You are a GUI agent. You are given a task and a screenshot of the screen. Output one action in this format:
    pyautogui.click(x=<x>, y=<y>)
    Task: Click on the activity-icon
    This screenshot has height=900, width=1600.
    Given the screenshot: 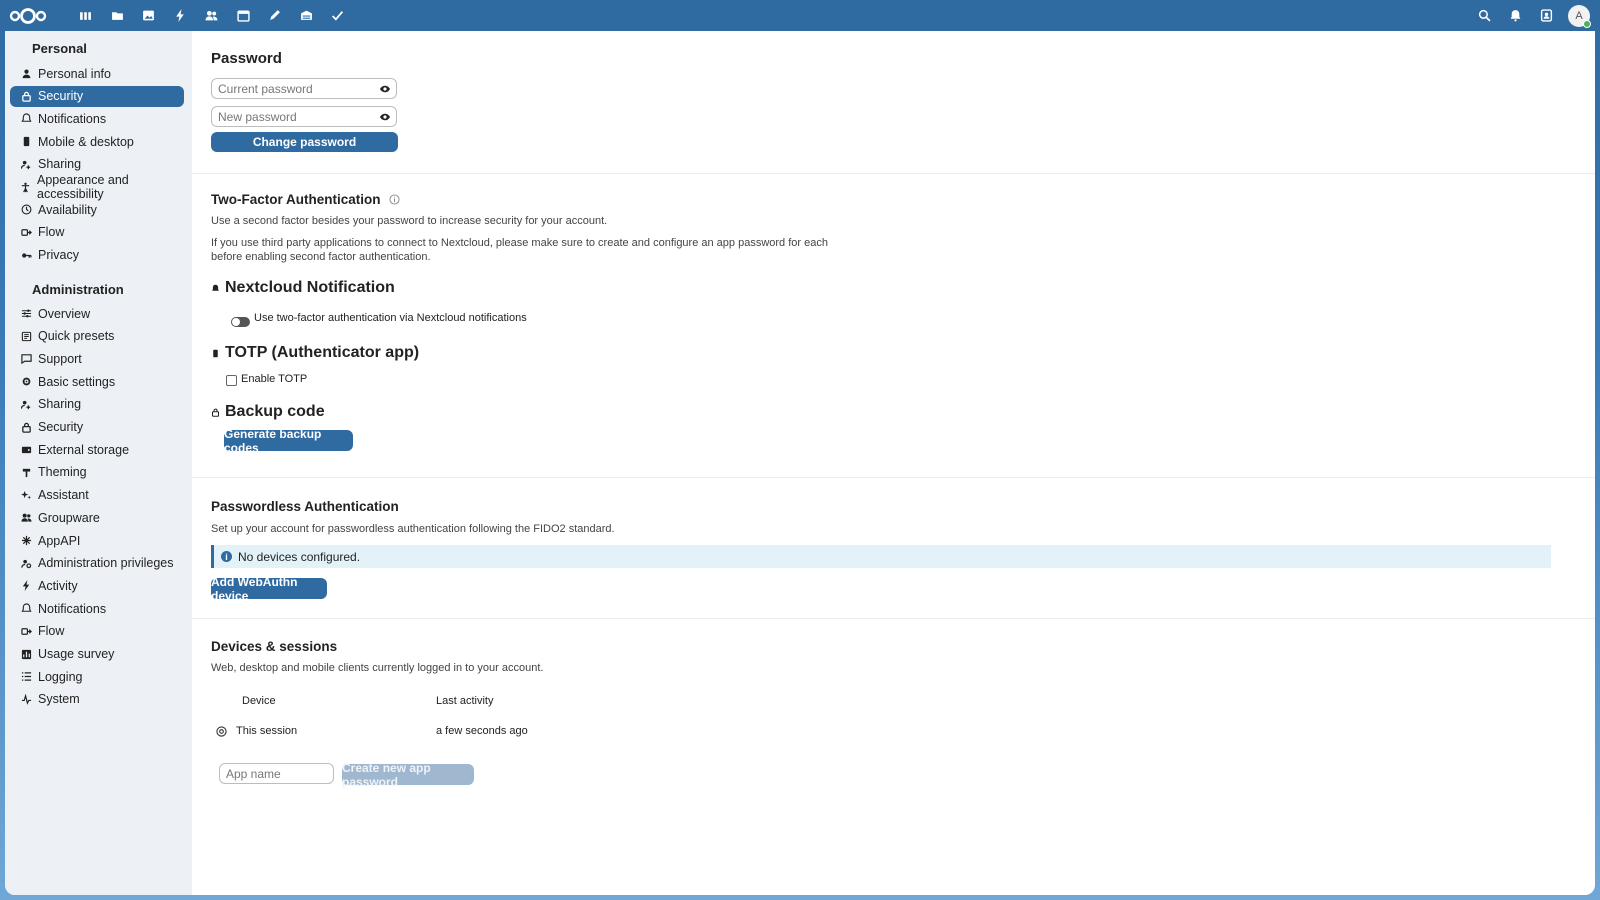 What is the action you would take?
    pyautogui.click(x=181, y=15)
    